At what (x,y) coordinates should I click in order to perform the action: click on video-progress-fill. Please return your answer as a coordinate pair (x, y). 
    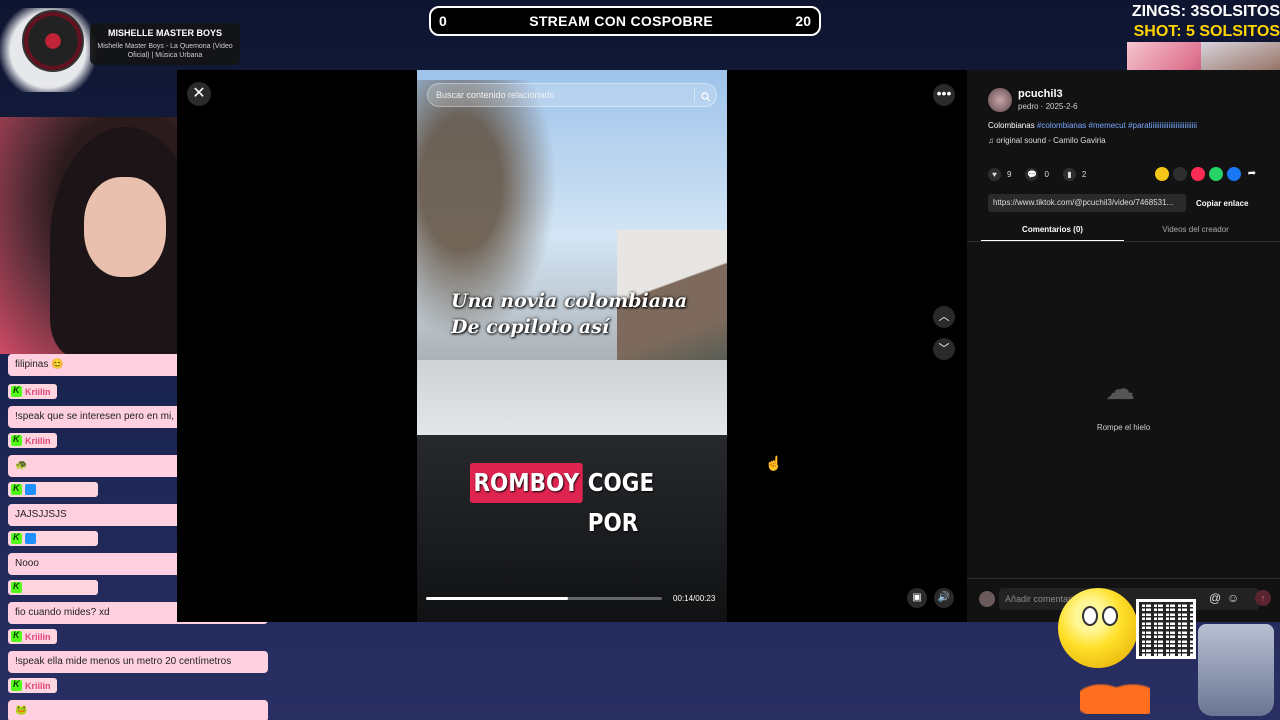
    Looking at the image, I should click on (497, 598).